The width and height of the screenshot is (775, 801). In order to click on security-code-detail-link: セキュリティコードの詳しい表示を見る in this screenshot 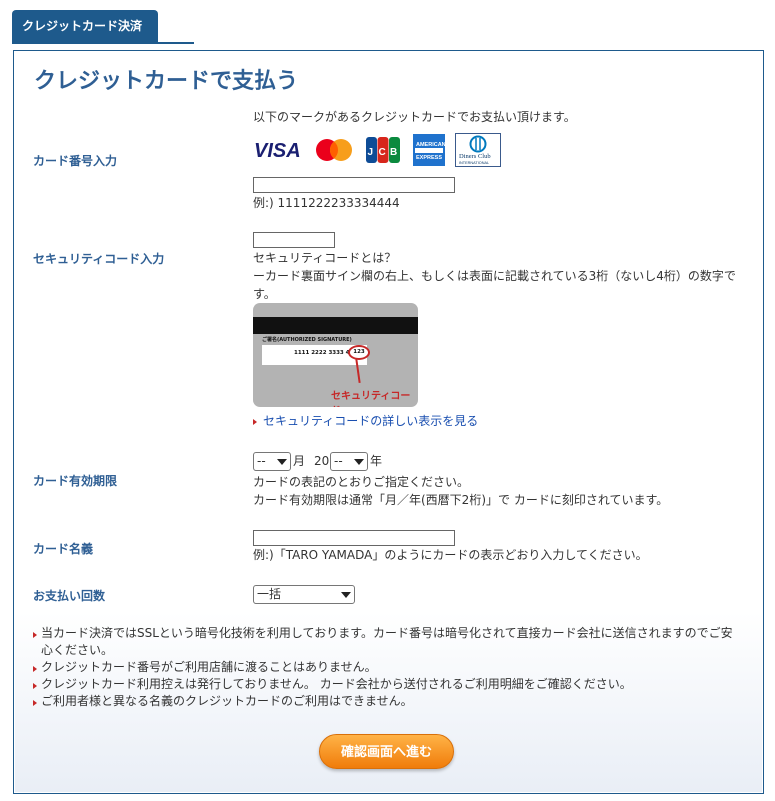, I will do `click(365, 420)`.